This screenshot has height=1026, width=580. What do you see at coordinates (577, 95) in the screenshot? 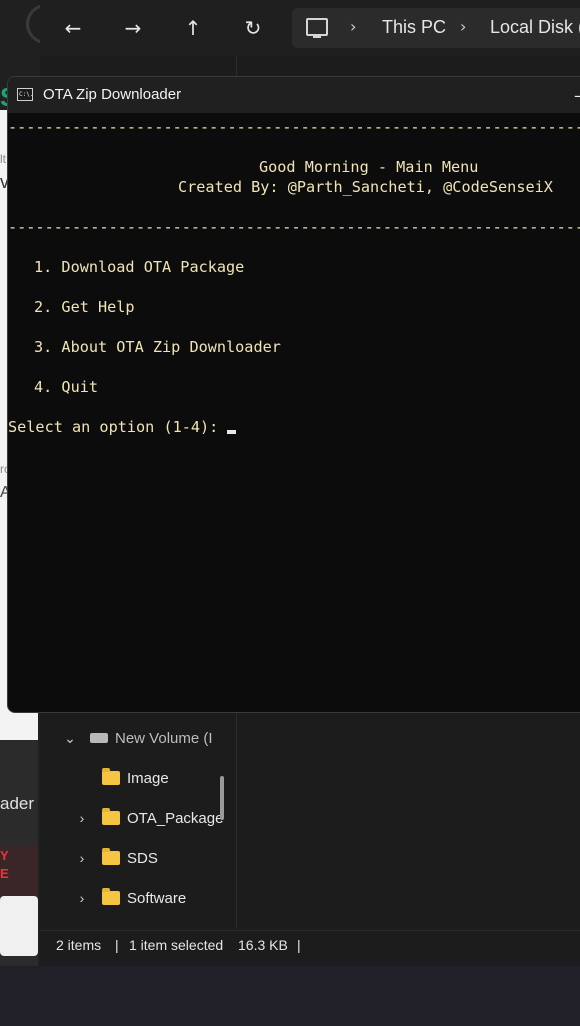
I see `minimize-button: –` at bounding box center [577, 95].